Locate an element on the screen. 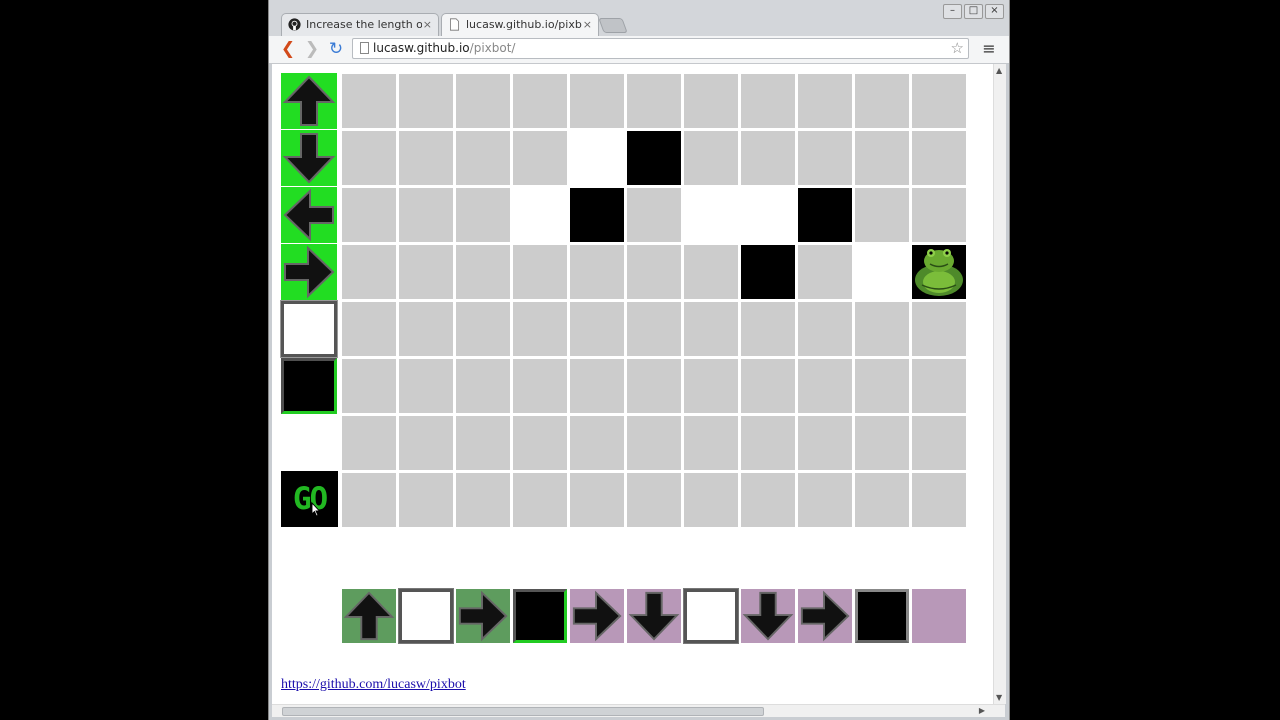 The height and width of the screenshot is (720, 1280). tab-pixbot: lucasw.github.io/pixbot/ × is located at coordinates (520, 24).